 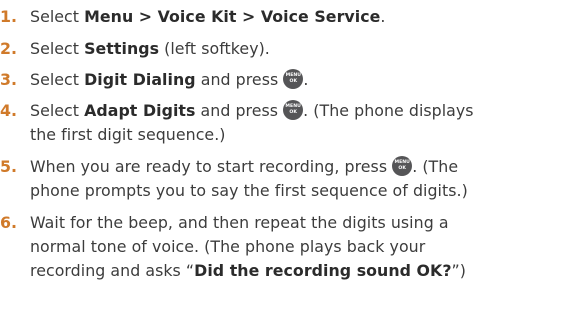 I want to click on text: . (The phone displays, so click(x=388, y=110).